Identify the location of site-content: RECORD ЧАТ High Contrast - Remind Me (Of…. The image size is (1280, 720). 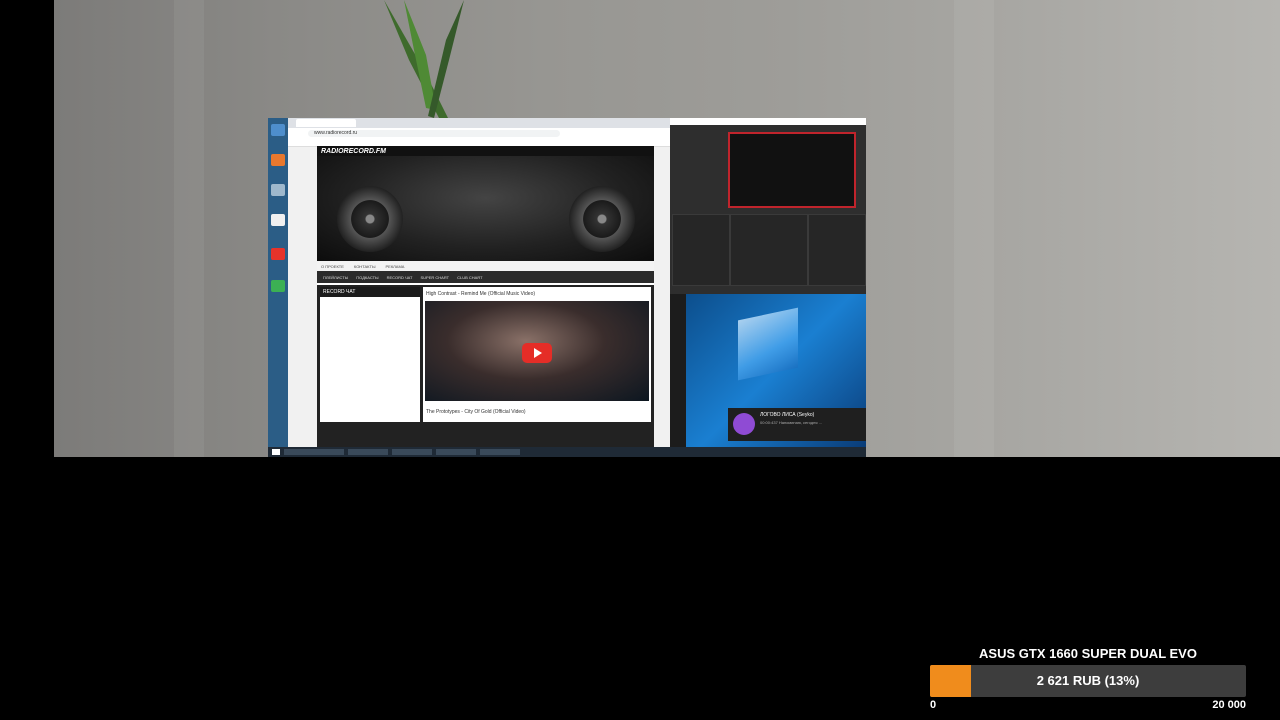
(485, 366).